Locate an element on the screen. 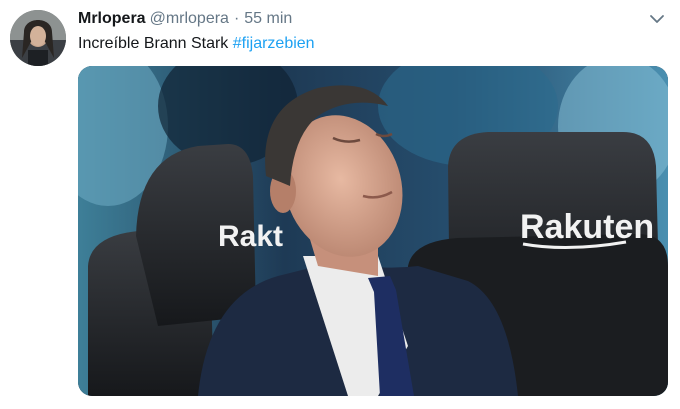  timestamp: 55 min is located at coordinates (268, 18).